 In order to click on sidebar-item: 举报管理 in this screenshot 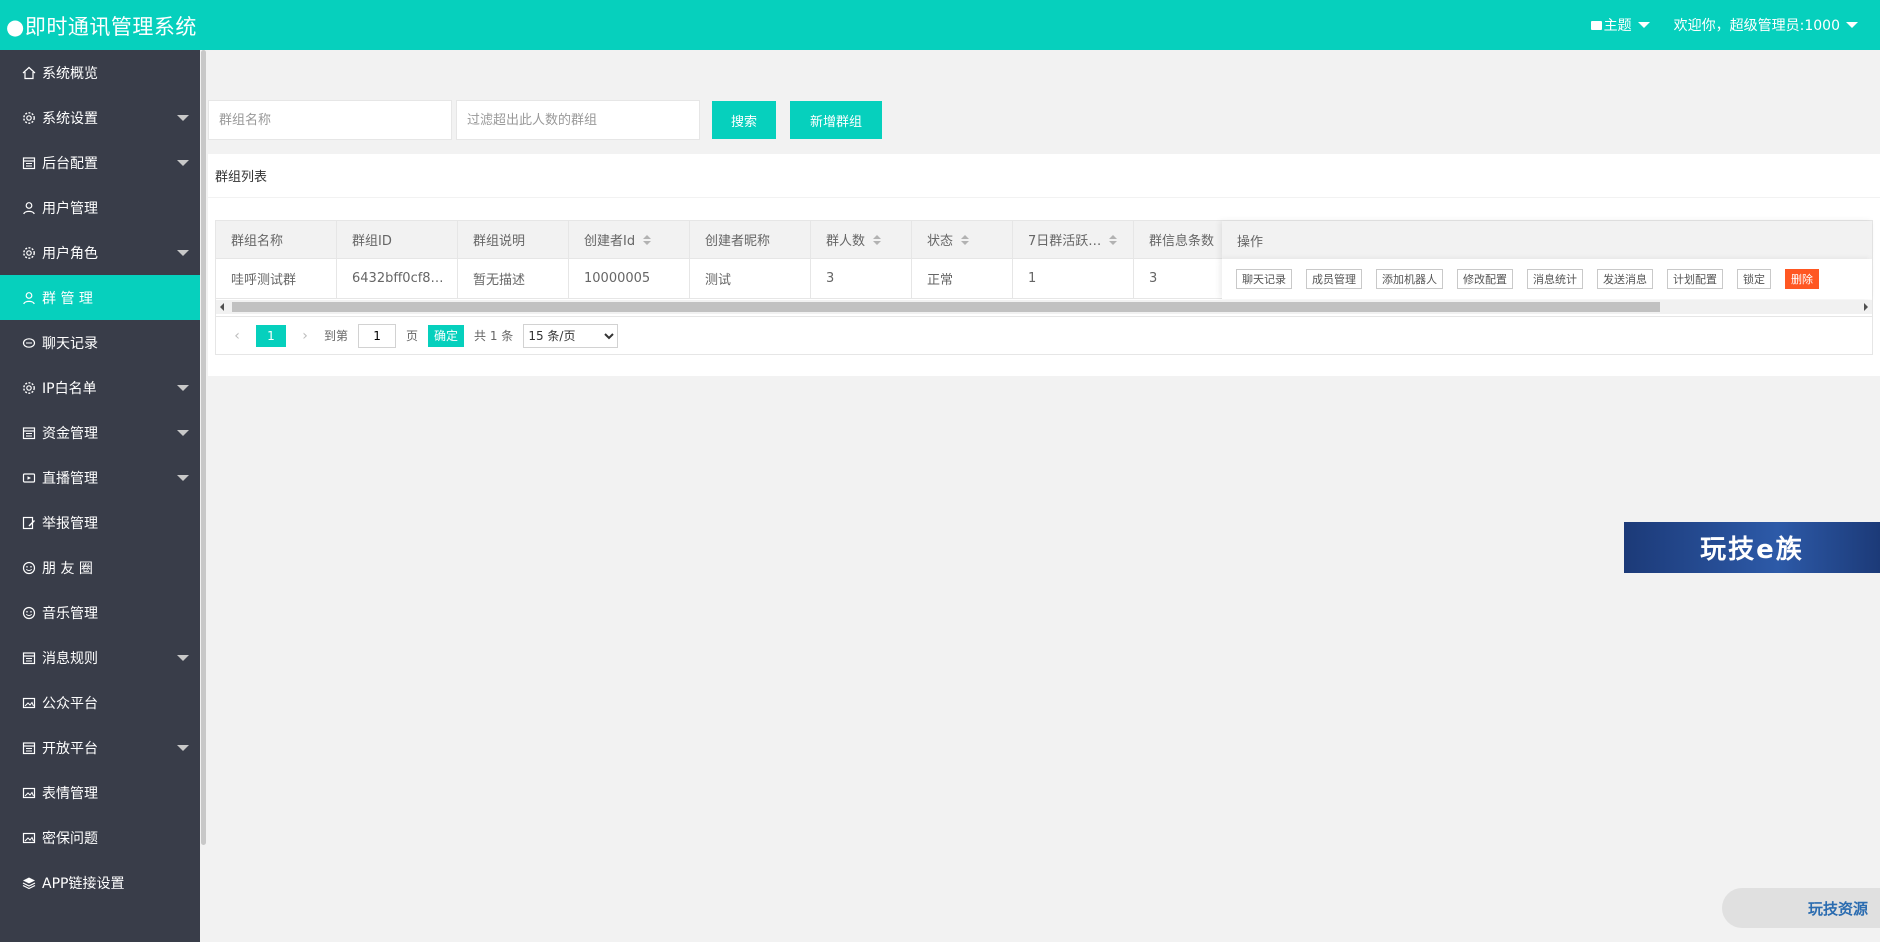, I will do `click(100, 522)`.